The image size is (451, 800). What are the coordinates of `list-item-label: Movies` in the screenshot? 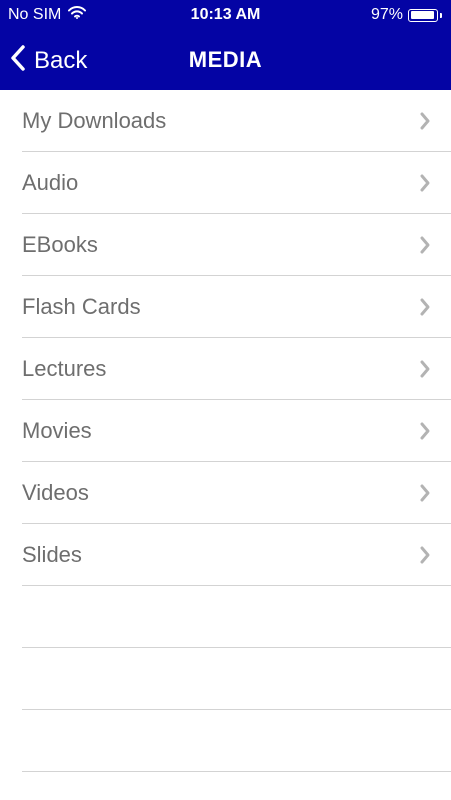 It's located at (57, 430).